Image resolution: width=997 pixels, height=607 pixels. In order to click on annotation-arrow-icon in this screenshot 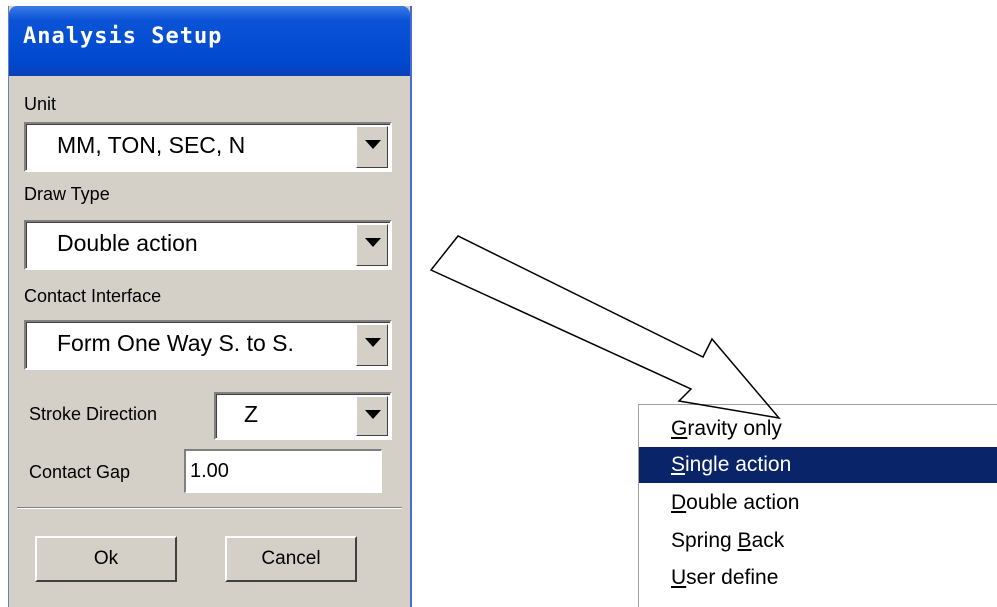, I will do `click(605, 327)`.